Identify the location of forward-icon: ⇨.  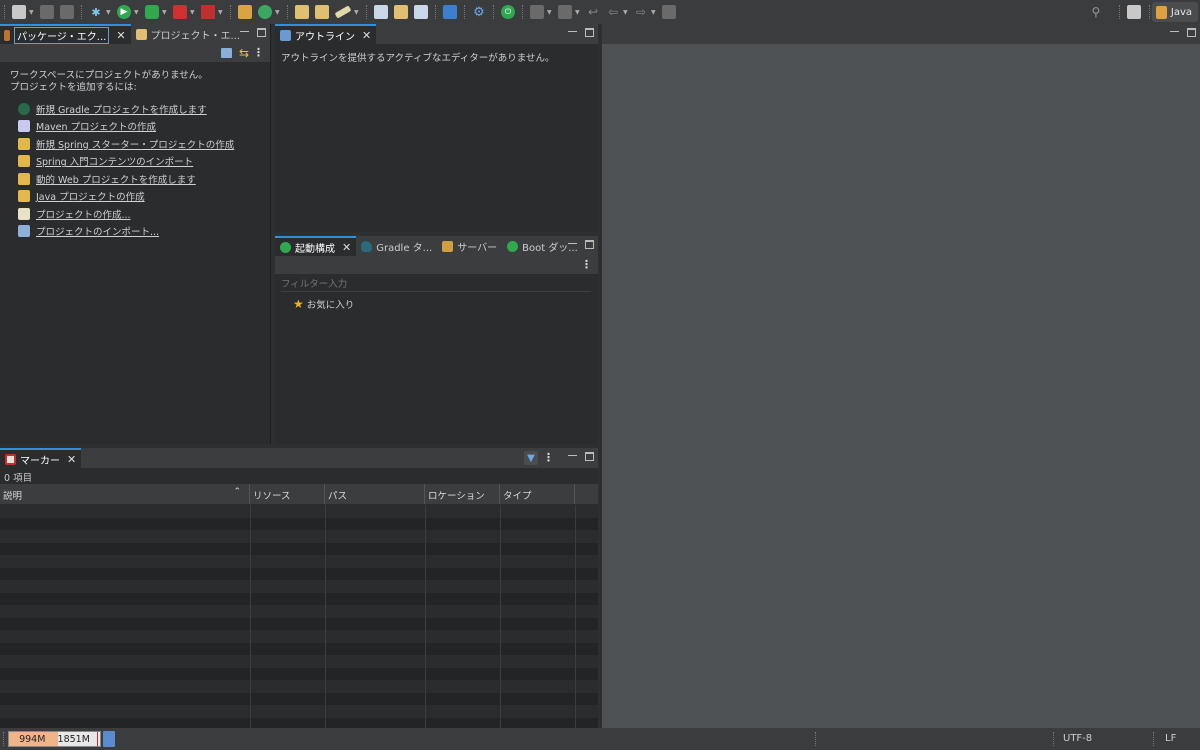
(641, 12).